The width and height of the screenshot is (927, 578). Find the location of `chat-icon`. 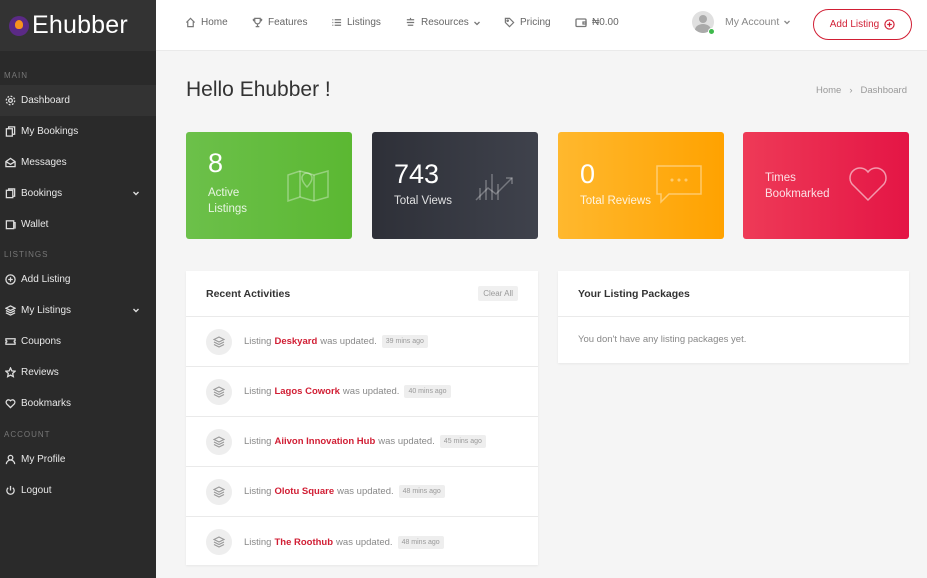

chat-icon is located at coordinates (679, 184).